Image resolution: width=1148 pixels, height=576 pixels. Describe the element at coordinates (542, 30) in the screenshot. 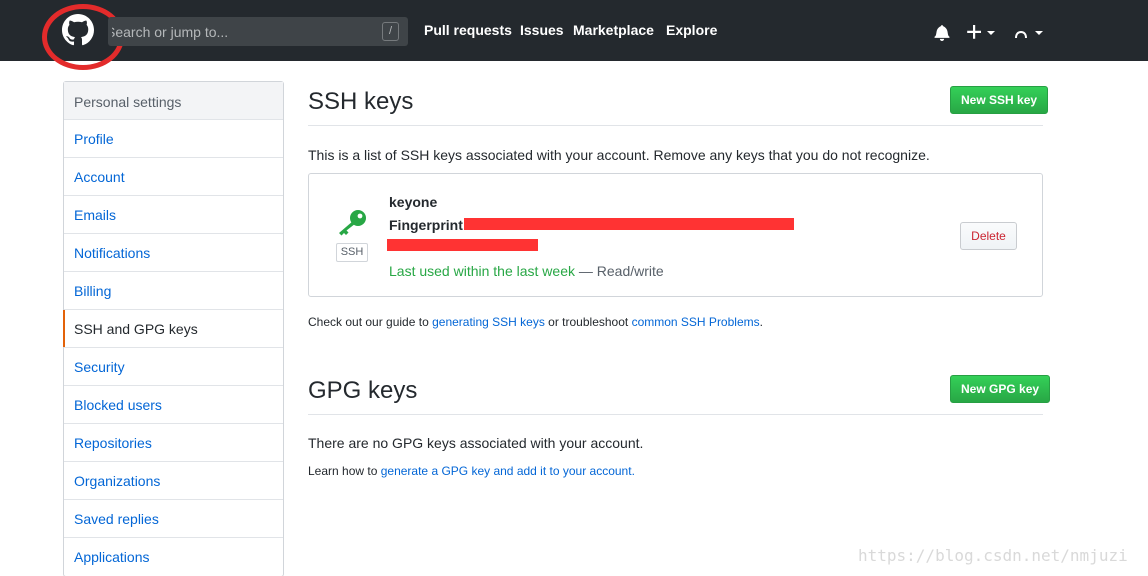

I see `nav-issues: Issues` at that location.